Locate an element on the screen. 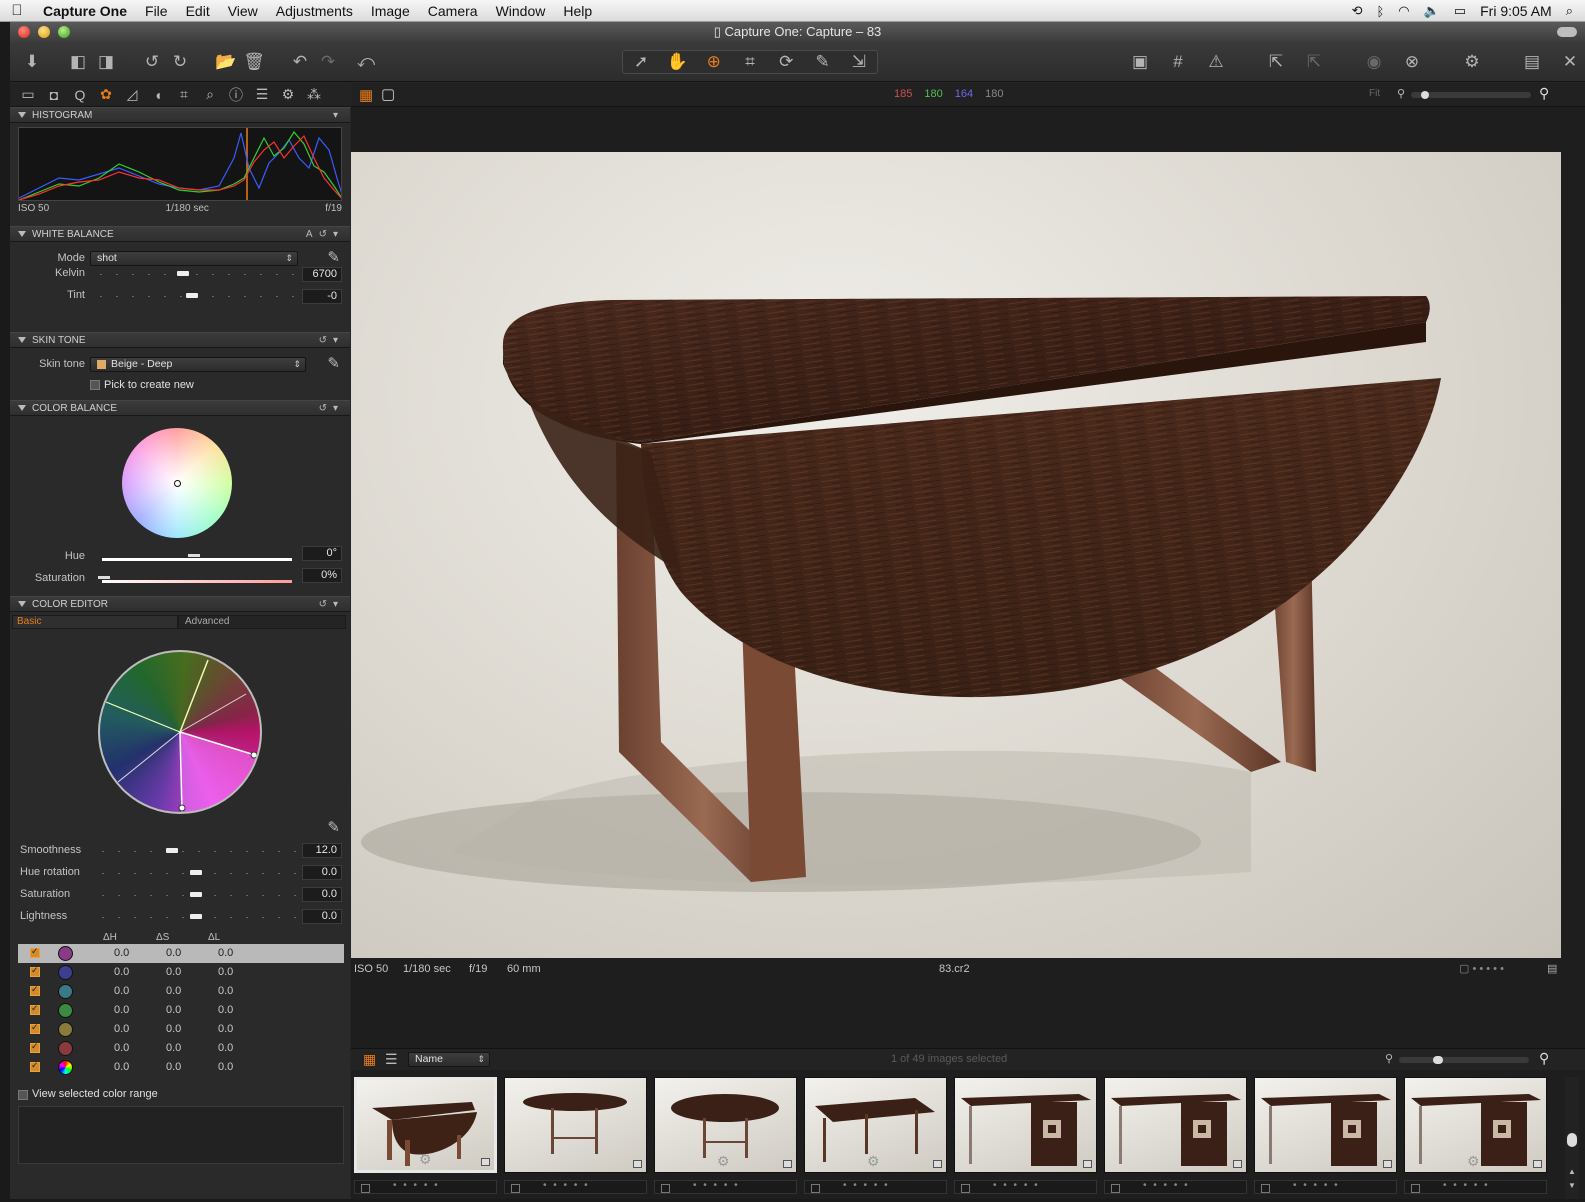 Image resolution: width=1585 pixels, height=1202 pixels. exposure-warning-icon: ⚠ is located at coordinates (1216, 62).